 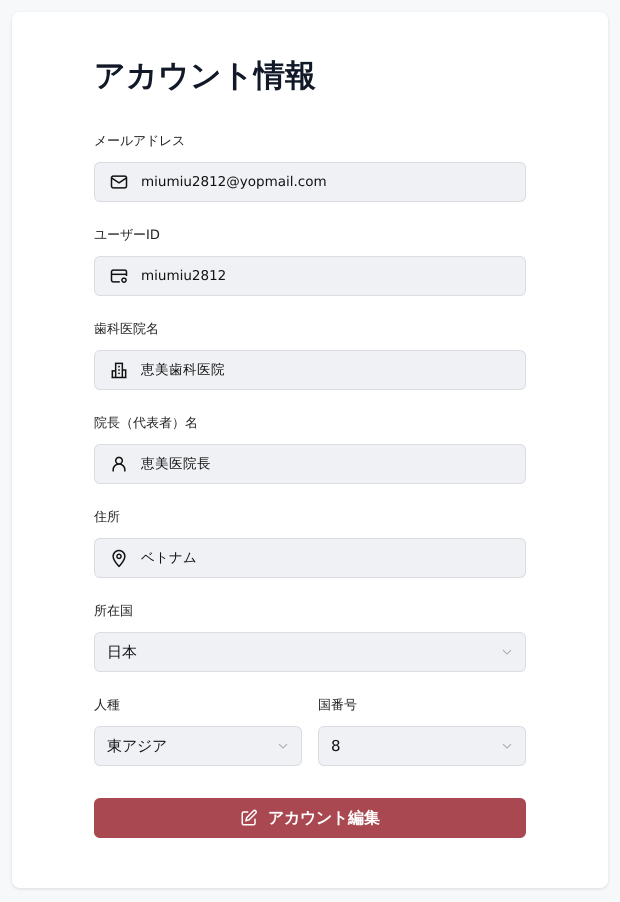 What do you see at coordinates (310, 652) in the screenshot?
I see `dropdown: 日本` at bounding box center [310, 652].